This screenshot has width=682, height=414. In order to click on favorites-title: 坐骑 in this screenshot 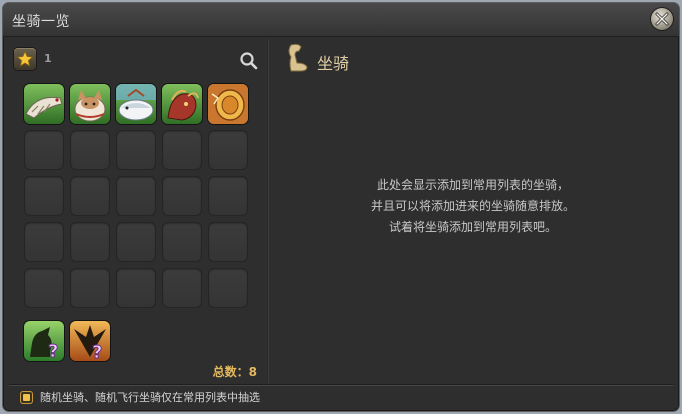, I will do `click(333, 63)`.